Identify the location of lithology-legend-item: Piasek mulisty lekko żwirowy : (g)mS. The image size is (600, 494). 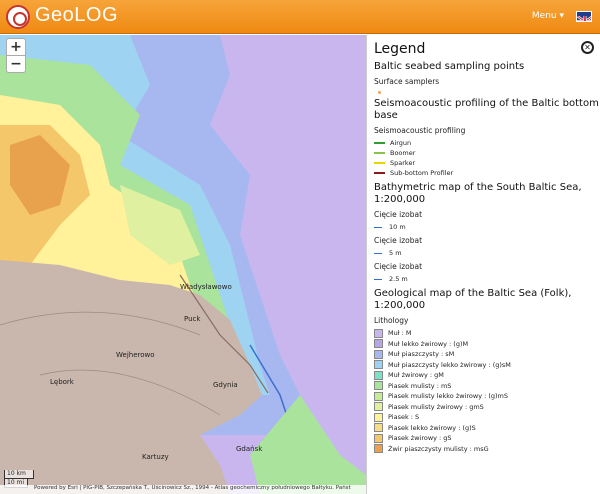
(487, 396).